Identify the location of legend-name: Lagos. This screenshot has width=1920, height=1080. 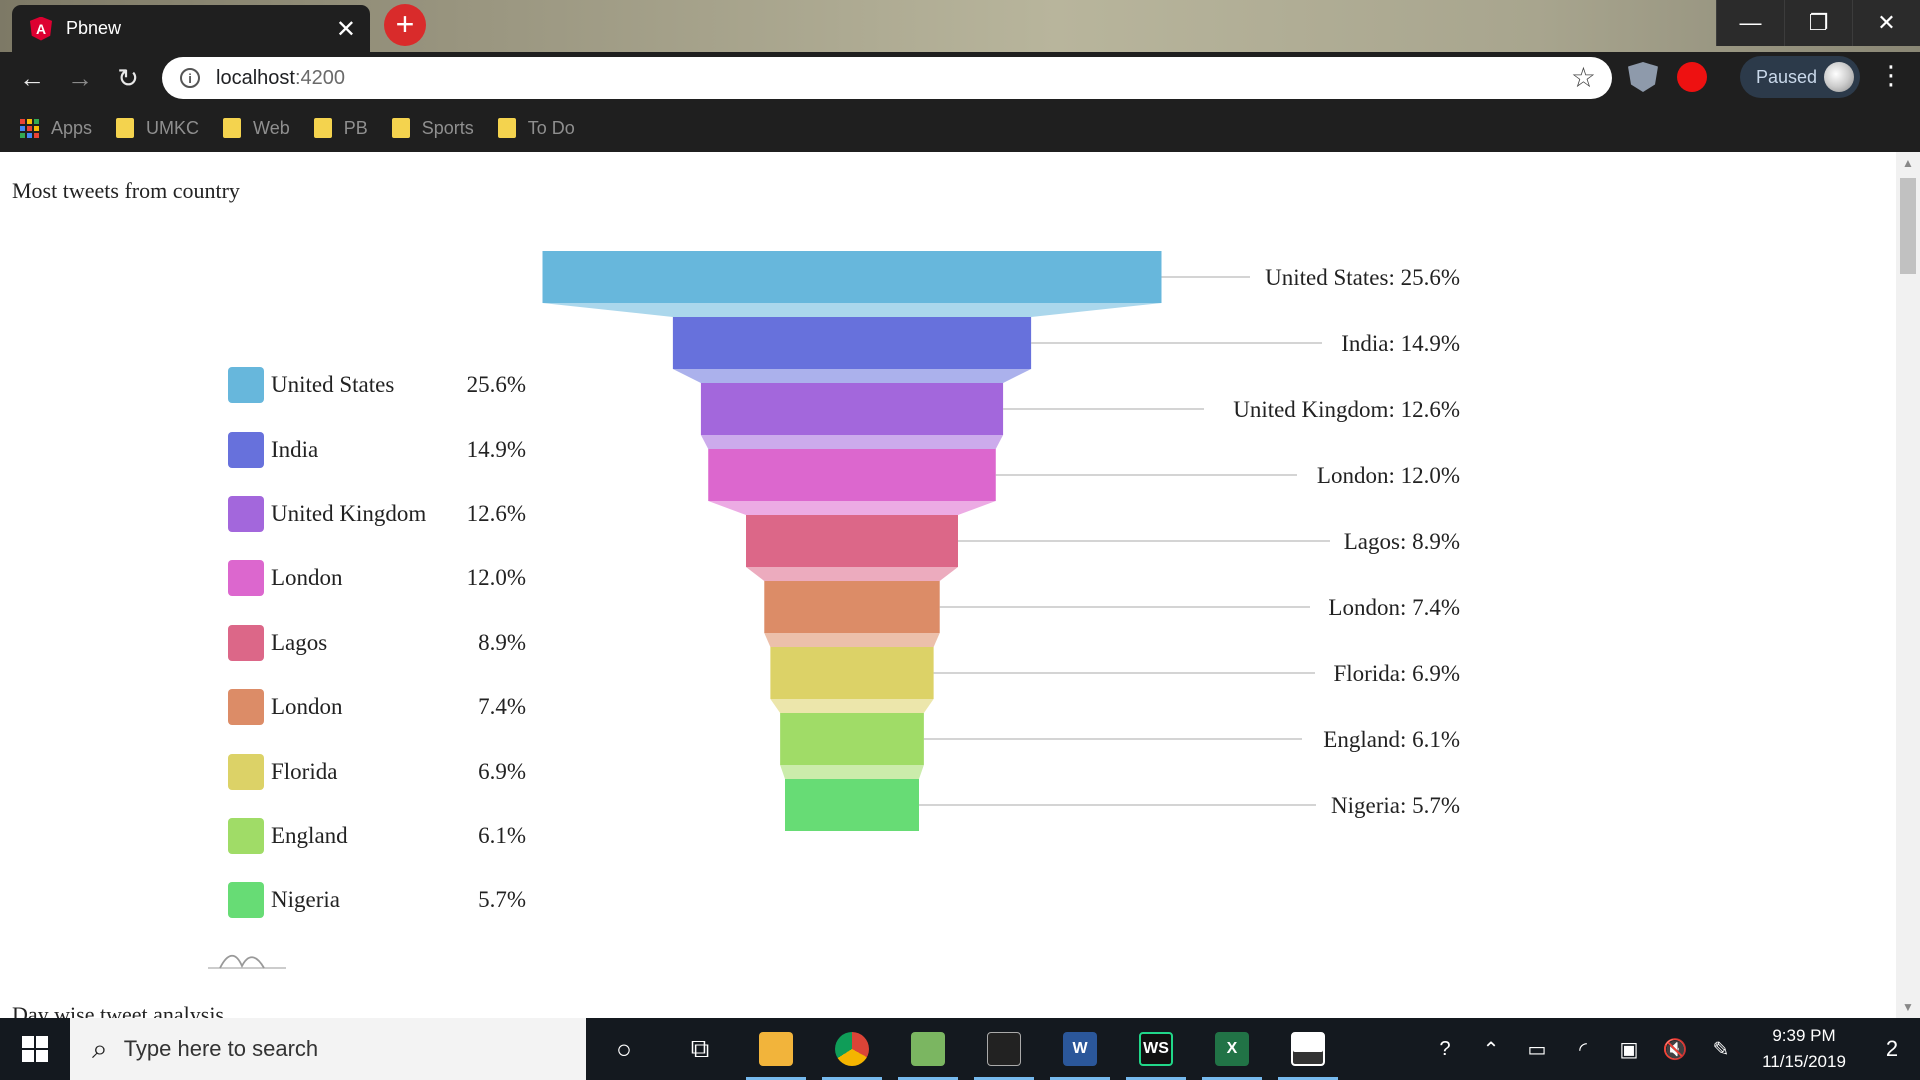
(299, 642).